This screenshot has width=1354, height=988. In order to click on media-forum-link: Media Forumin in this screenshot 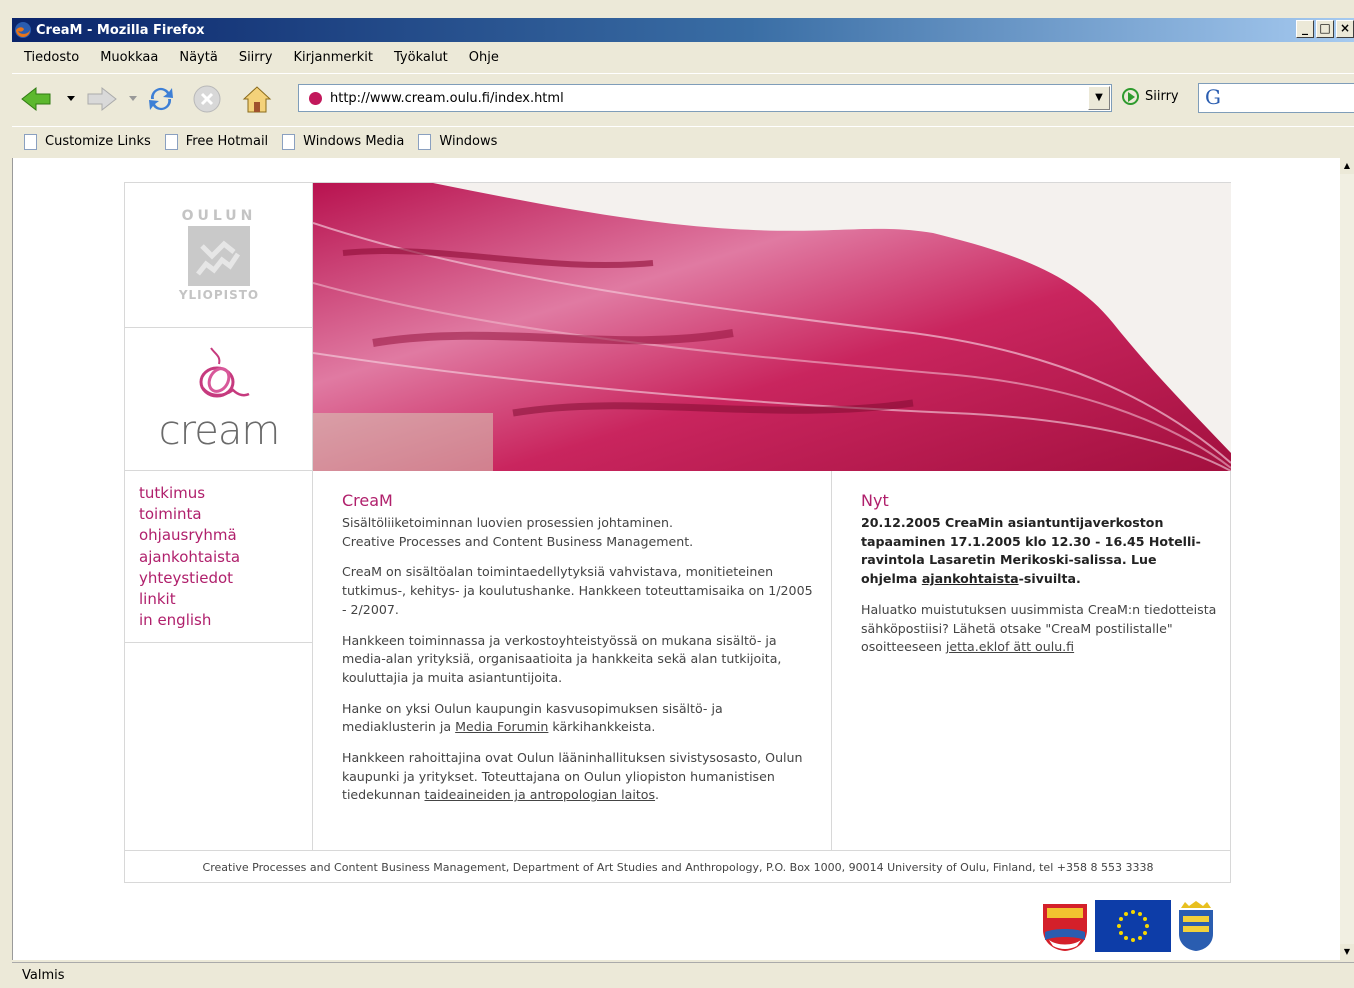, I will do `click(501, 726)`.